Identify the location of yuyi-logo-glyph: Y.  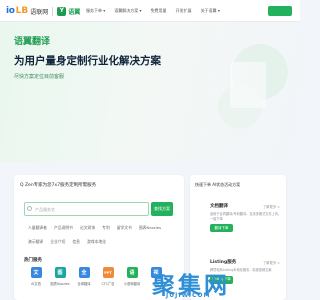
(61, 10).